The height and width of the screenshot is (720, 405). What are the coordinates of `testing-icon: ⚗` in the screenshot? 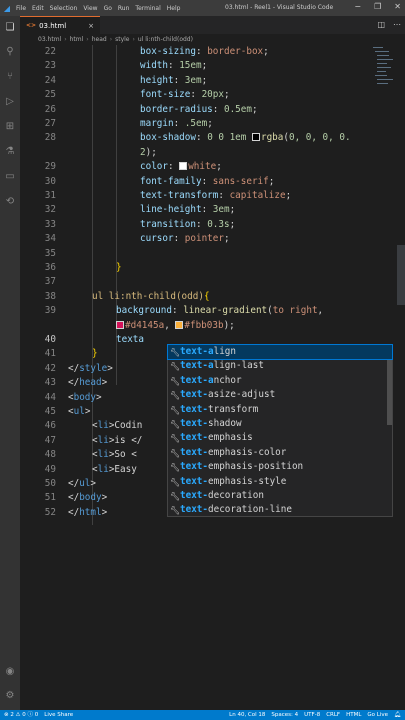 It's located at (10, 152).